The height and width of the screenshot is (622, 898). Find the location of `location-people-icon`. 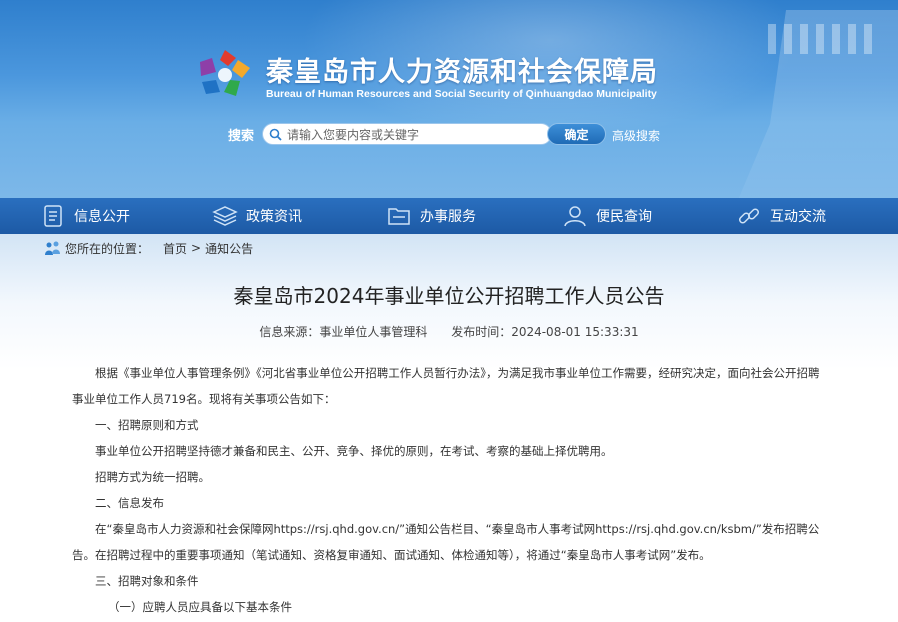

location-people-icon is located at coordinates (52, 248).